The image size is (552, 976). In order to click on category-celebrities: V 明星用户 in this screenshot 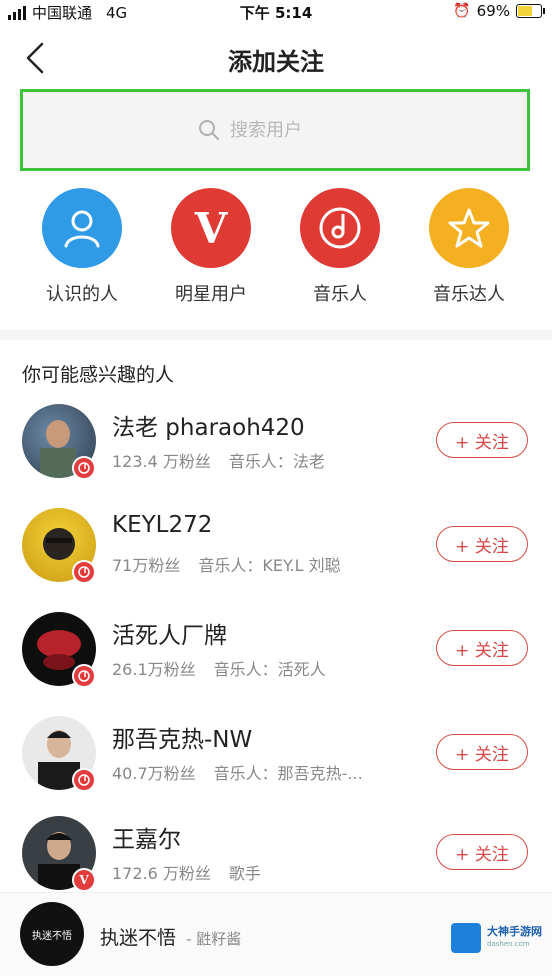, I will do `click(211, 247)`.